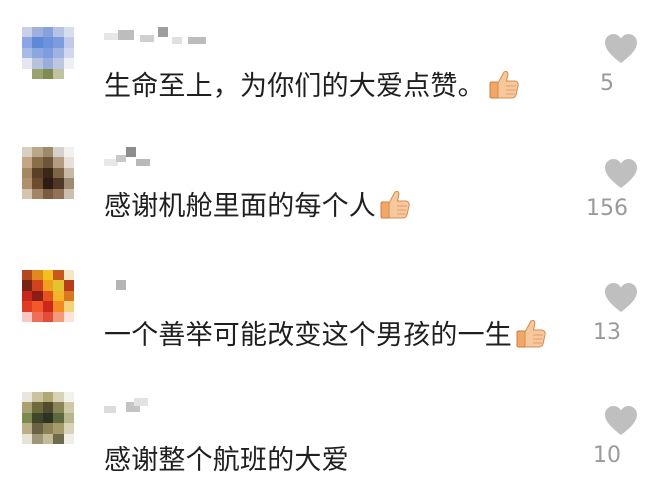 This screenshot has width=649, height=480. I want to click on like-button: 13, so click(619, 313).